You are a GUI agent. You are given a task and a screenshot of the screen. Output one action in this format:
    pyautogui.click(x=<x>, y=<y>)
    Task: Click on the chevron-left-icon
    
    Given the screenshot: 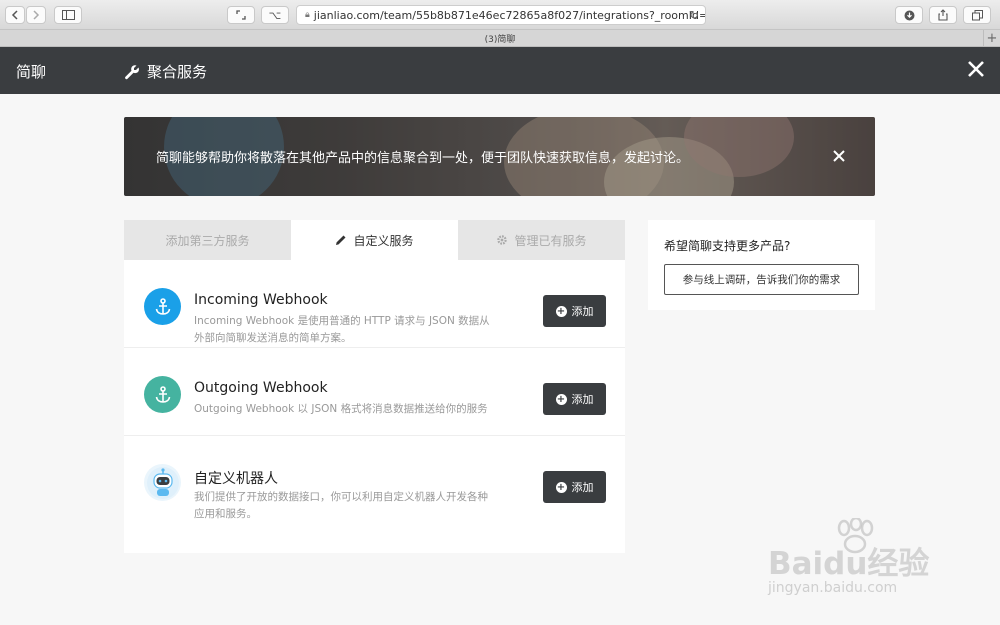 What is the action you would take?
    pyautogui.click(x=14, y=15)
    